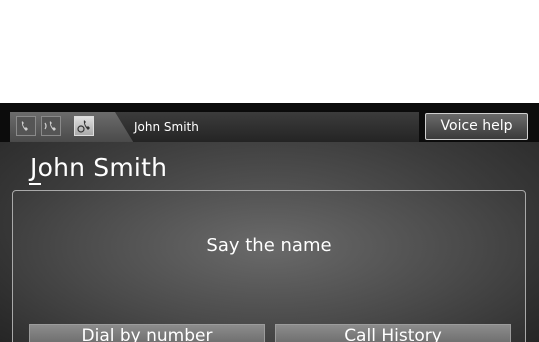 This screenshot has width=539, height=342. Describe the element at coordinates (99, 167) in the screenshot. I see `page-title: John Smith` at that location.